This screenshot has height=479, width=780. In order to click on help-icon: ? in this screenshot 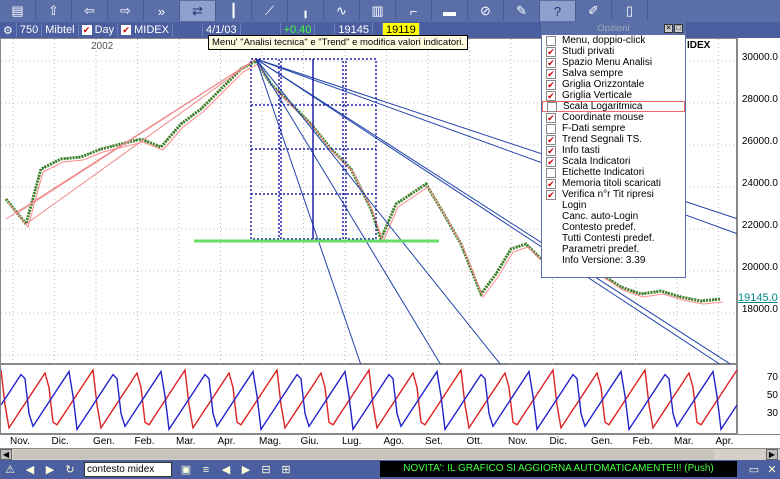, I will do `click(558, 11)`.